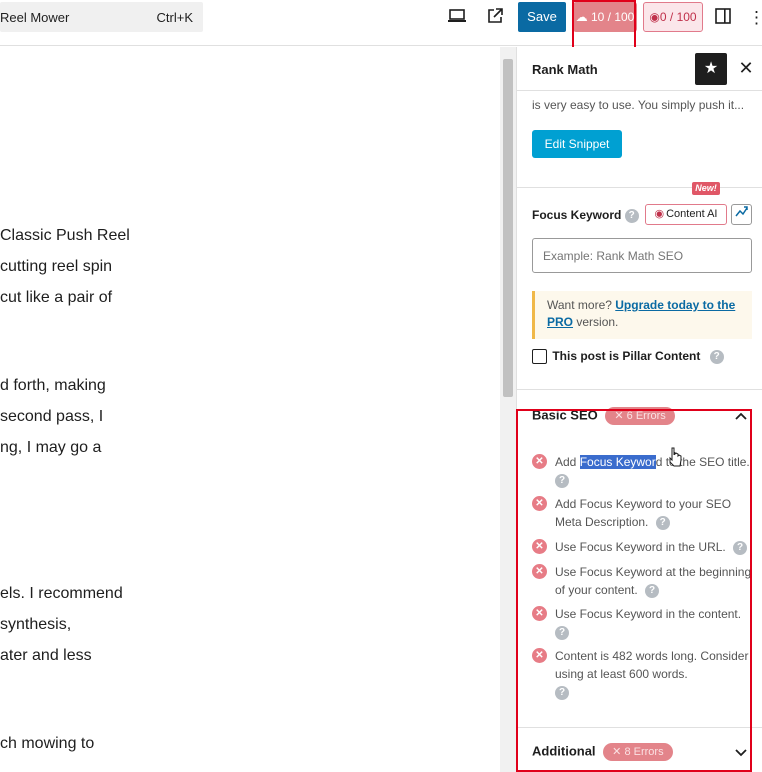 This screenshot has width=762, height=772. I want to click on command-palette-button: Reel Mower Ctrl+K, so click(101, 17).